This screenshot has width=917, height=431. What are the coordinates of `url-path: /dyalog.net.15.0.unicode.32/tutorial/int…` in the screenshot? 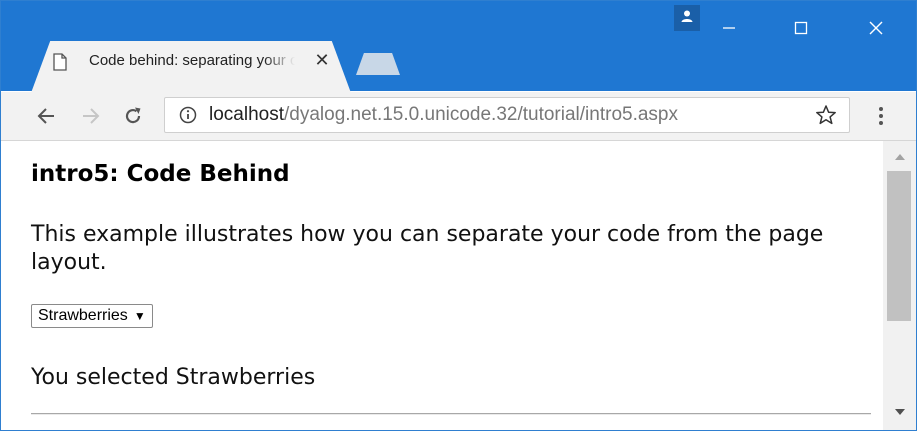 It's located at (481, 114).